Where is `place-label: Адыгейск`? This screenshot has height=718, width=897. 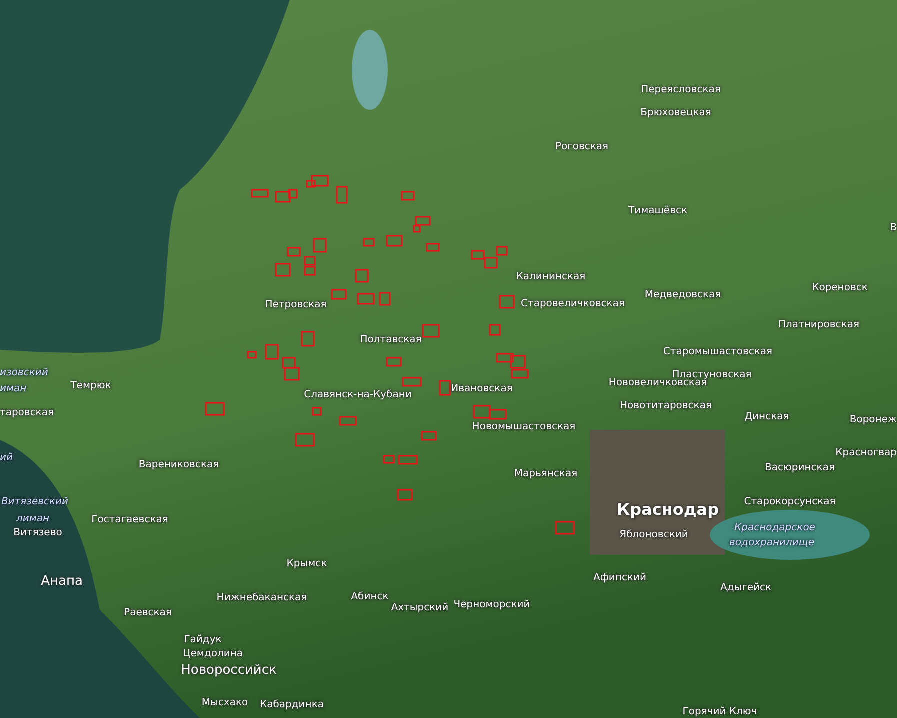 place-label: Адыгейск is located at coordinates (746, 588).